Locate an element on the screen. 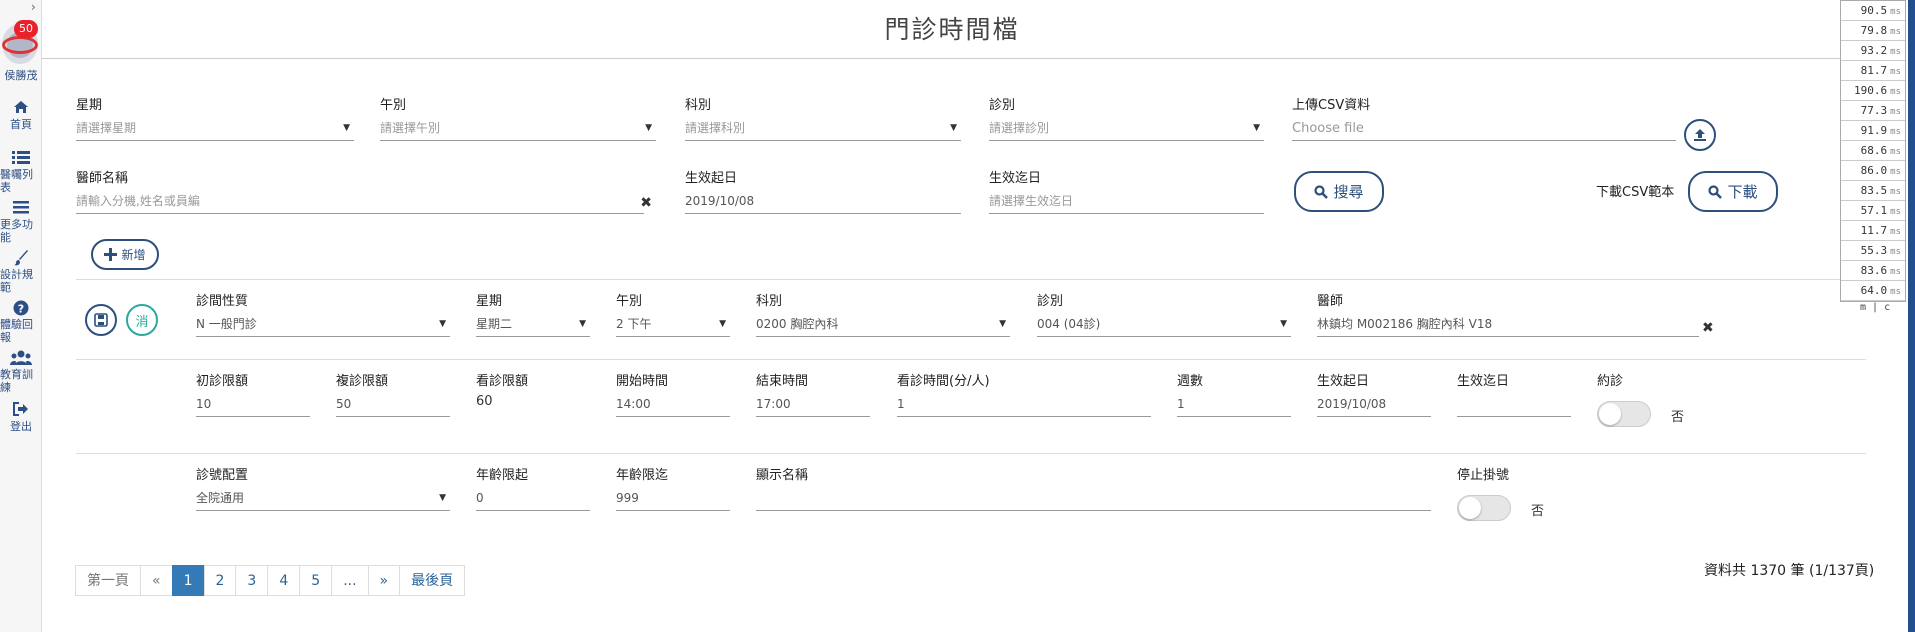 This screenshot has height=632, width=1915. search-week-select: 請選擇星期 ▼ is located at coordinates (215, 128).